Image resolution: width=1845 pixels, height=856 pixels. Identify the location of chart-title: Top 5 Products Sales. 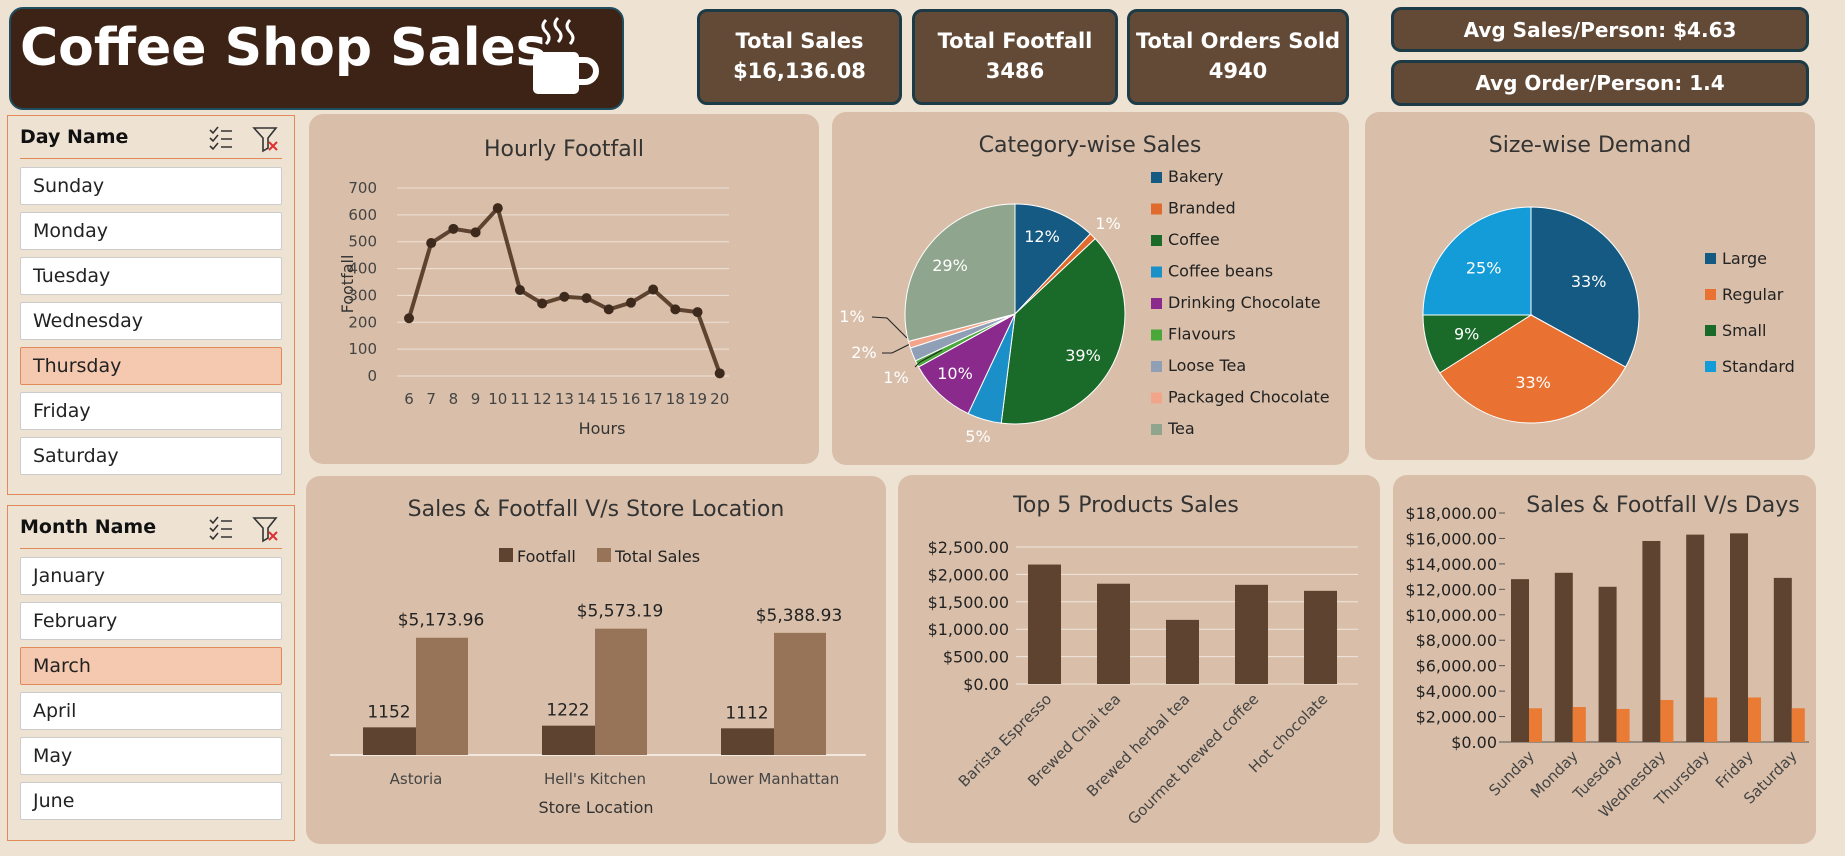
(1125, 505).